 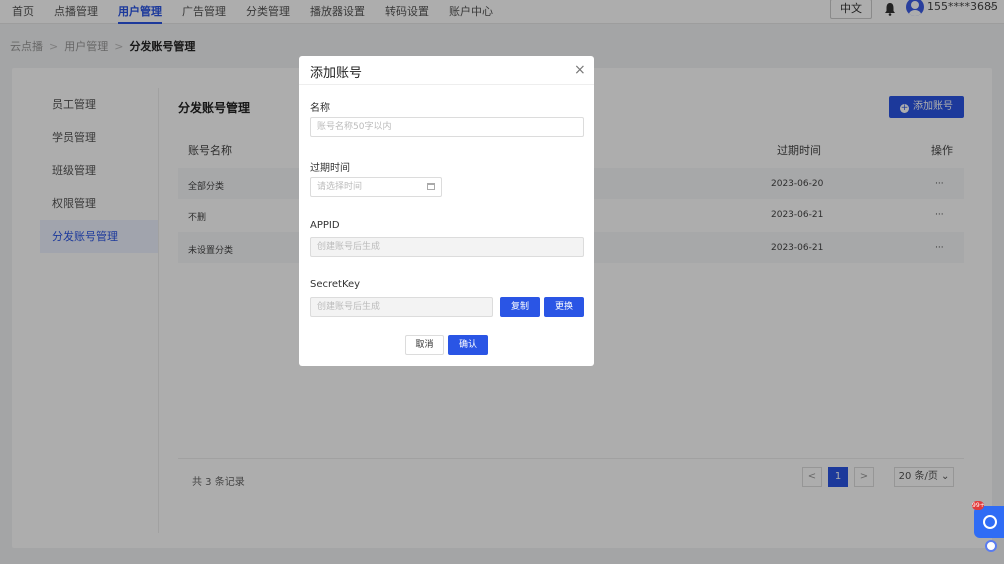 I want to click on expire-date-picker: 请选择时间, so click(x=376, y=187).